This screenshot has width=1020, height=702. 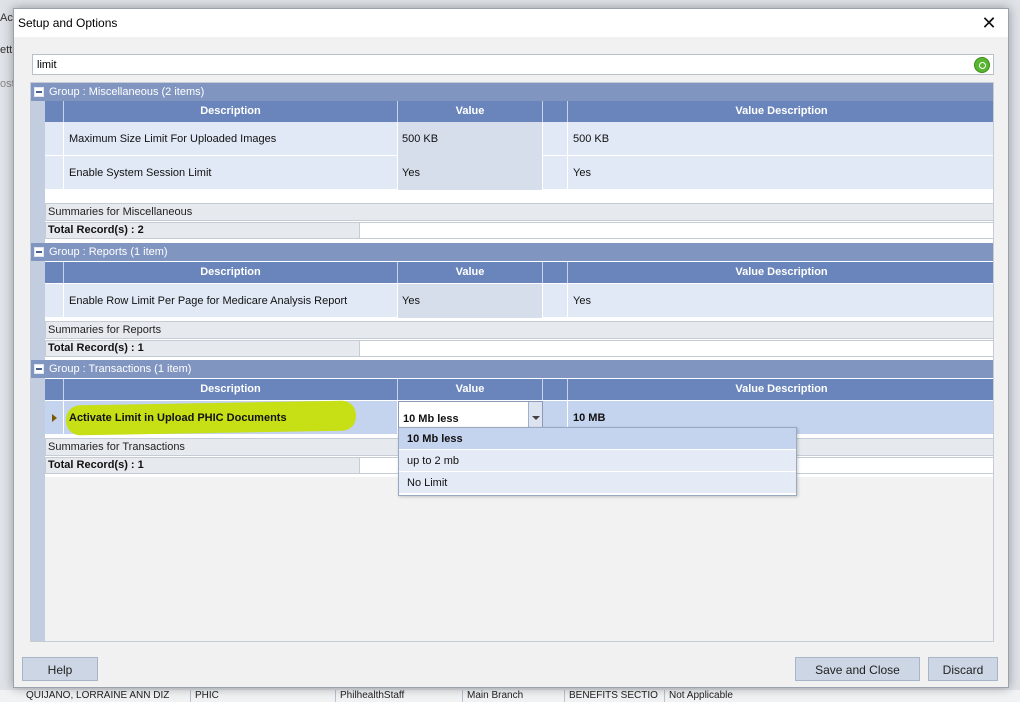 What do you see at coordinates (519, 212) in the screenshot?
I see `group-summary: Summaries for Miscellaneous` at bounding box center [519, 212].